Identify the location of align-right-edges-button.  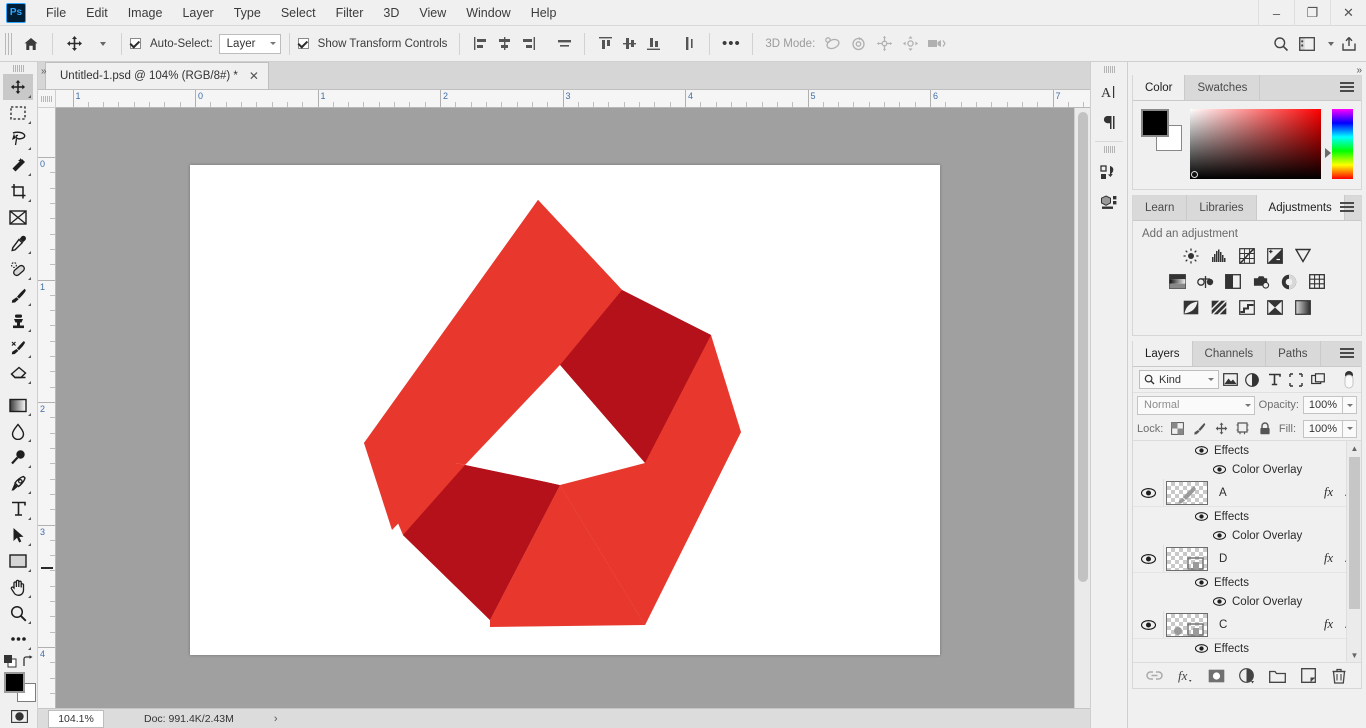
(528, 44).